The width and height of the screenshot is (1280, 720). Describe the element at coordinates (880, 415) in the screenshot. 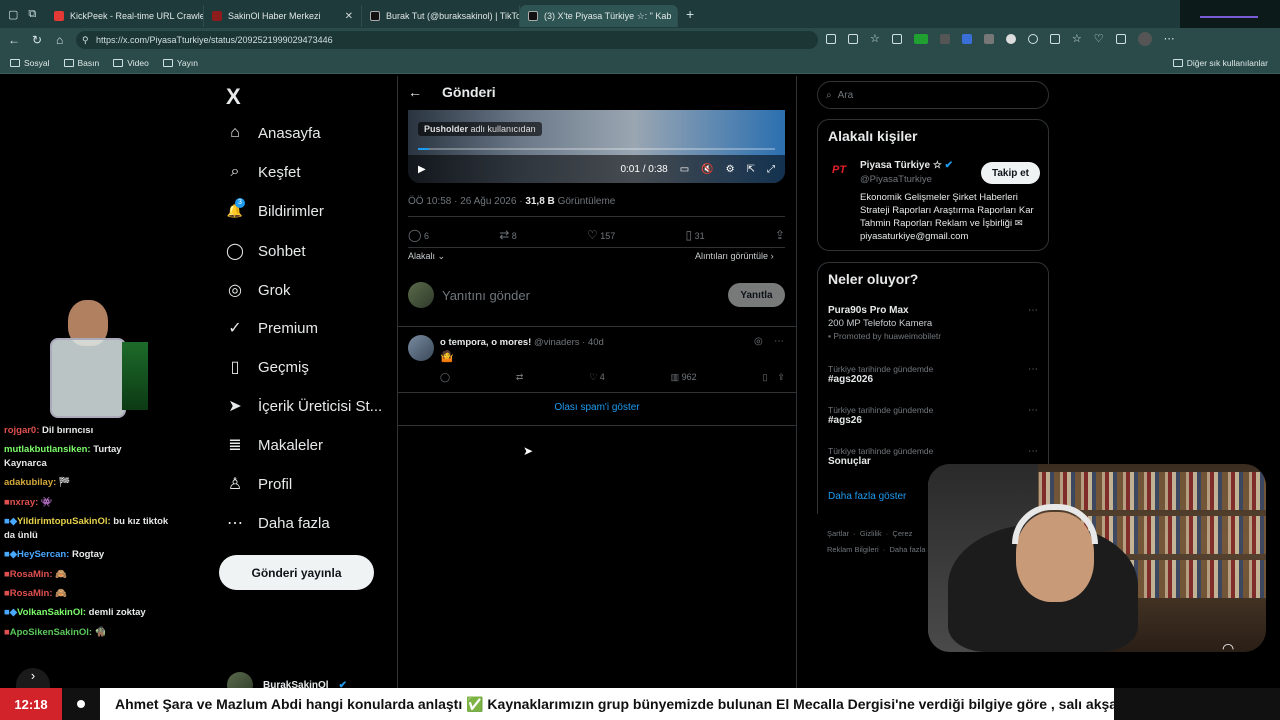

I see `trend-item: Türkiye tarihinde gündemde #ags26` at that location.